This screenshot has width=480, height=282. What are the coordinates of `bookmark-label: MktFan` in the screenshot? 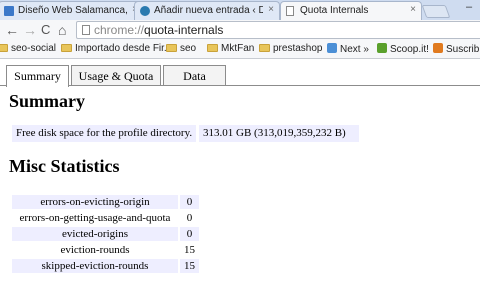 It's located at (238, 48).